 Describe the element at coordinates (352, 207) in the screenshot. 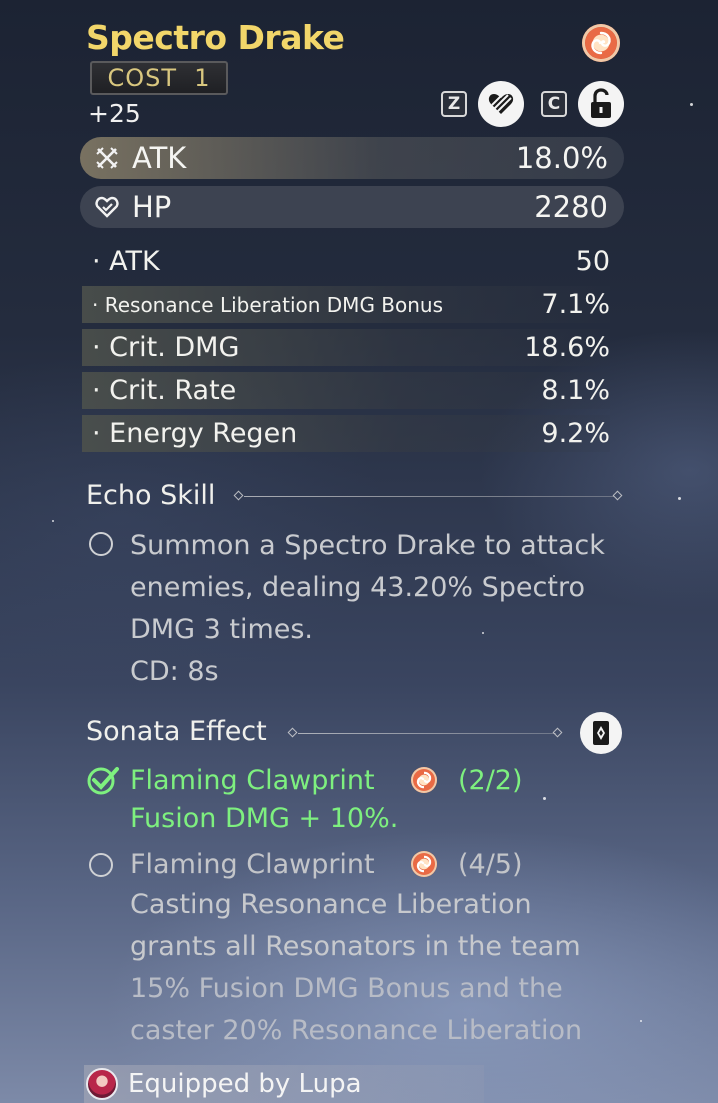

I see `main-stat-hp: HP 2280` at that location.